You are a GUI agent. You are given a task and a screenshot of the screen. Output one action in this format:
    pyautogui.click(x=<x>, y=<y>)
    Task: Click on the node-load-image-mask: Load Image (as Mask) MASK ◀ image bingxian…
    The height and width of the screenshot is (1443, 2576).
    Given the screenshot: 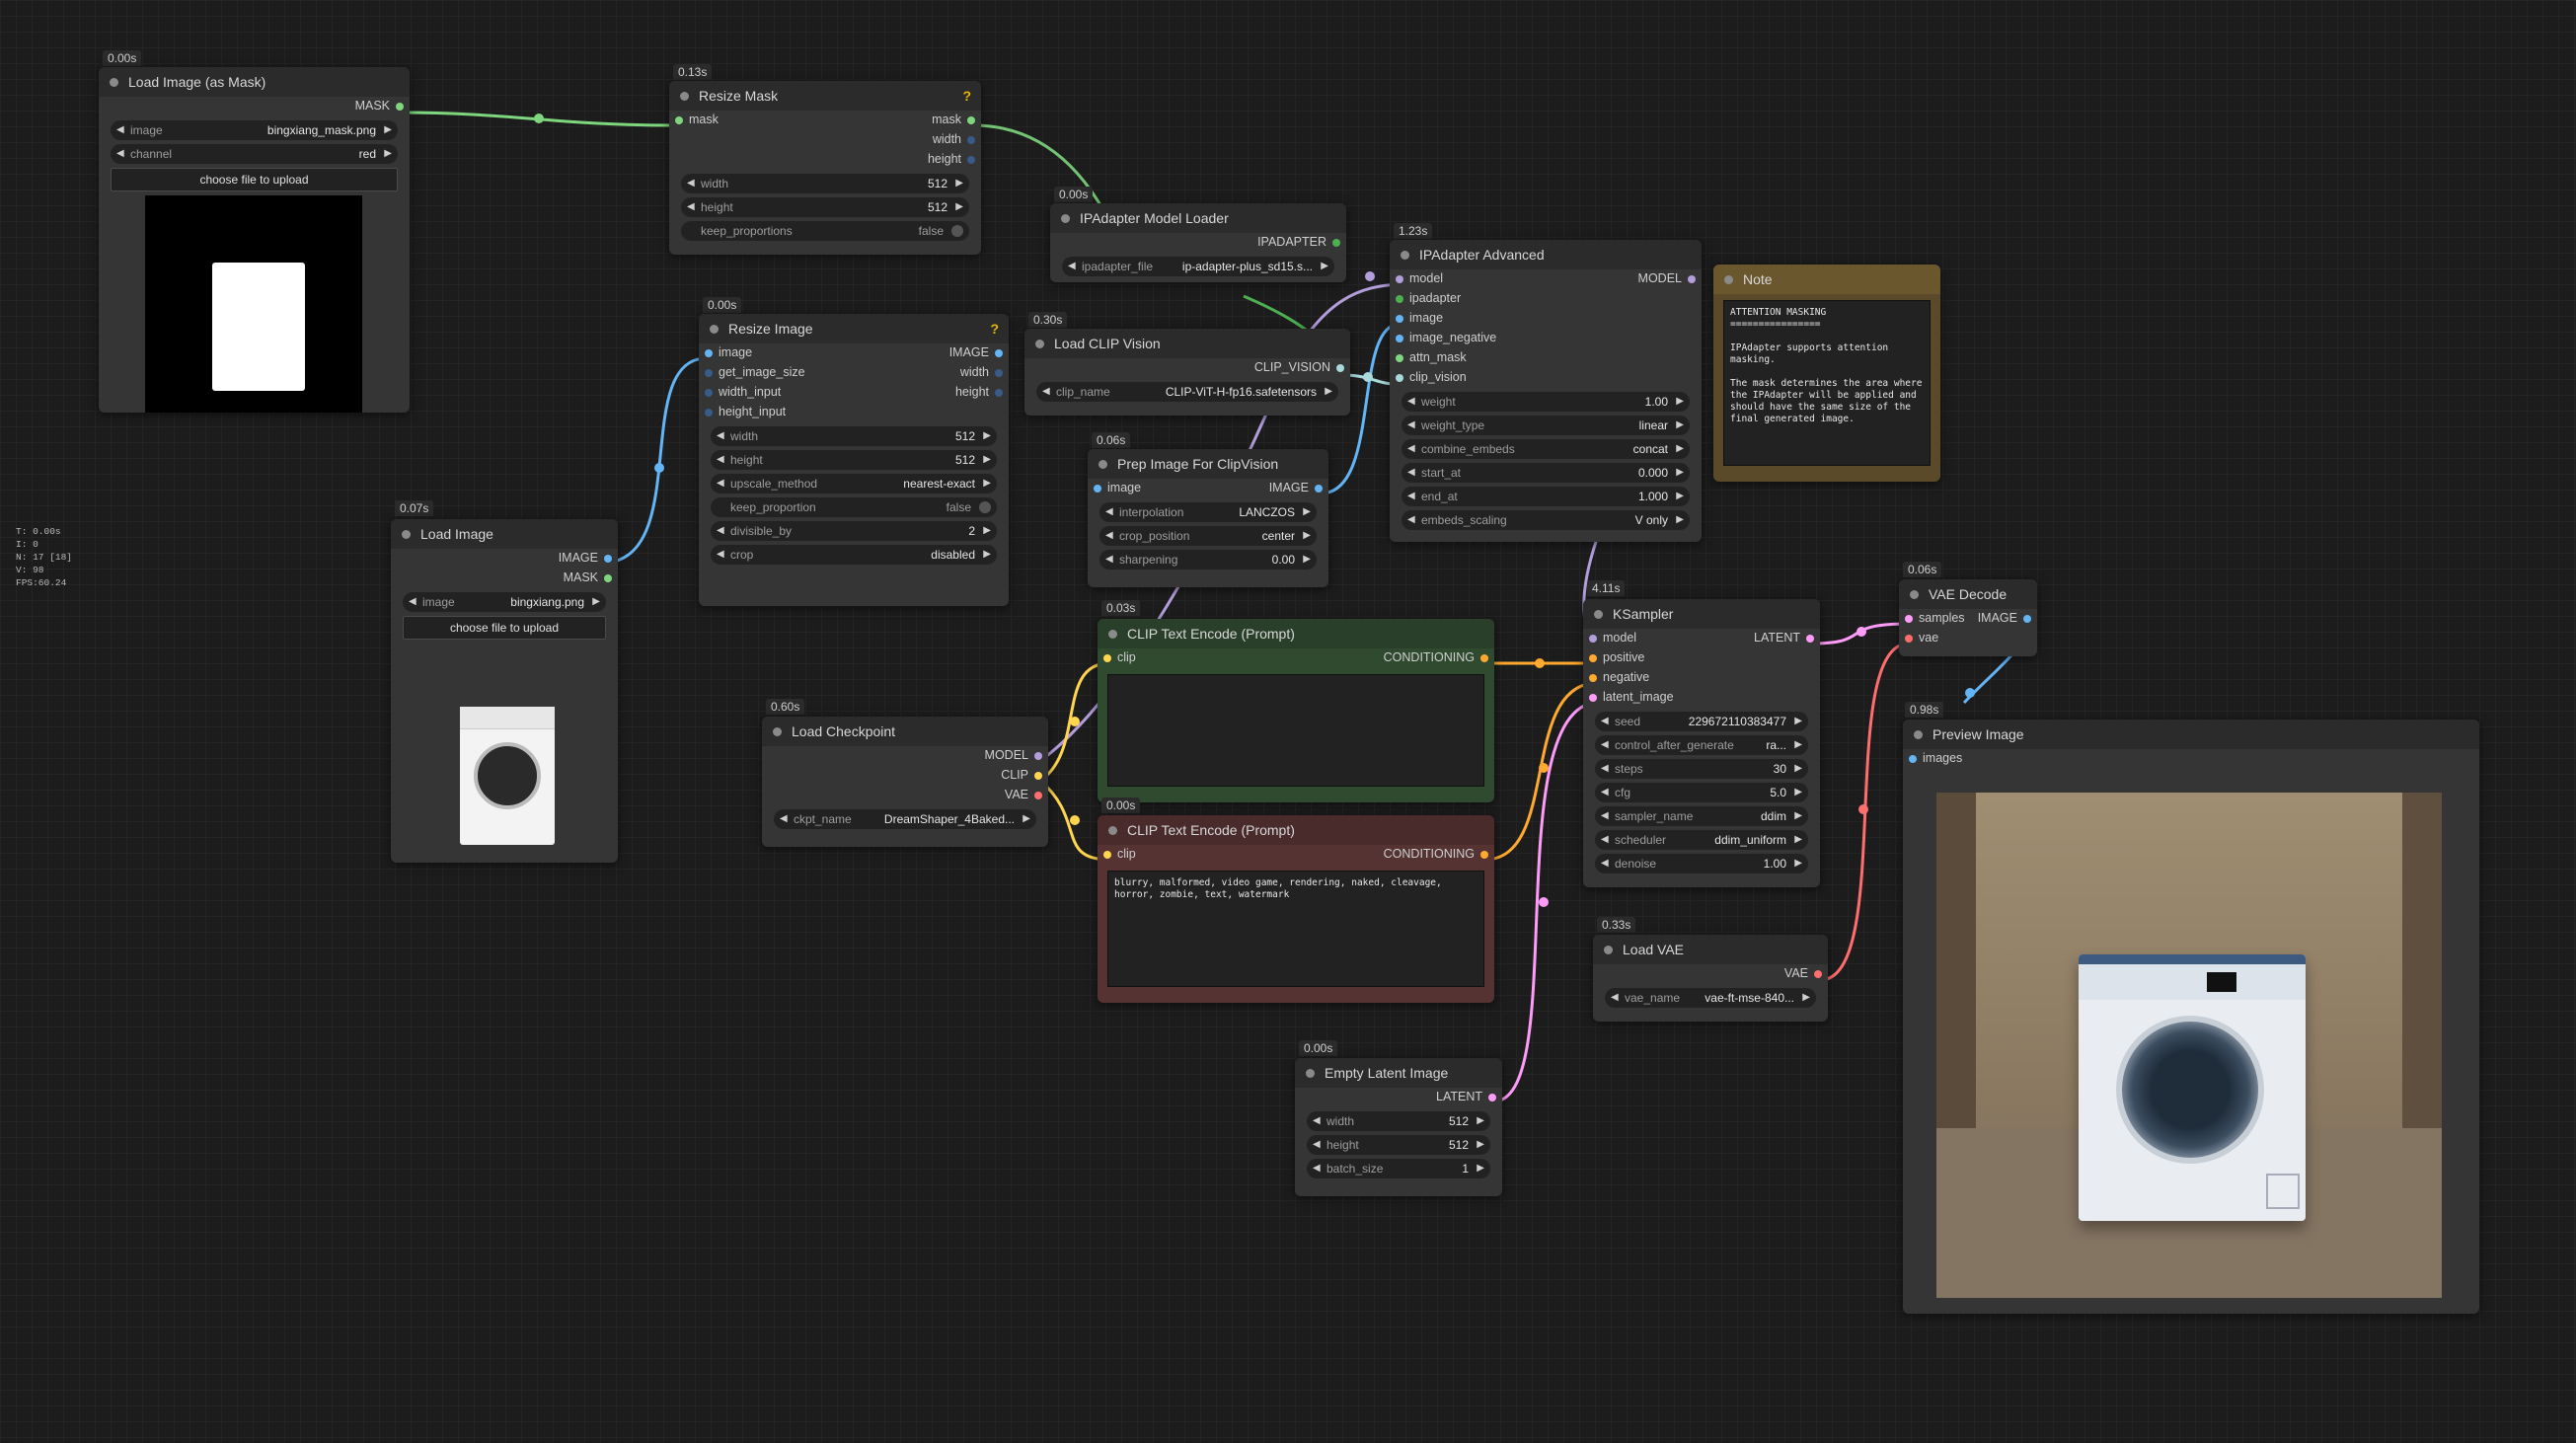 What is the action you would take?
    pyautogui.click(x=254, y=240)
    